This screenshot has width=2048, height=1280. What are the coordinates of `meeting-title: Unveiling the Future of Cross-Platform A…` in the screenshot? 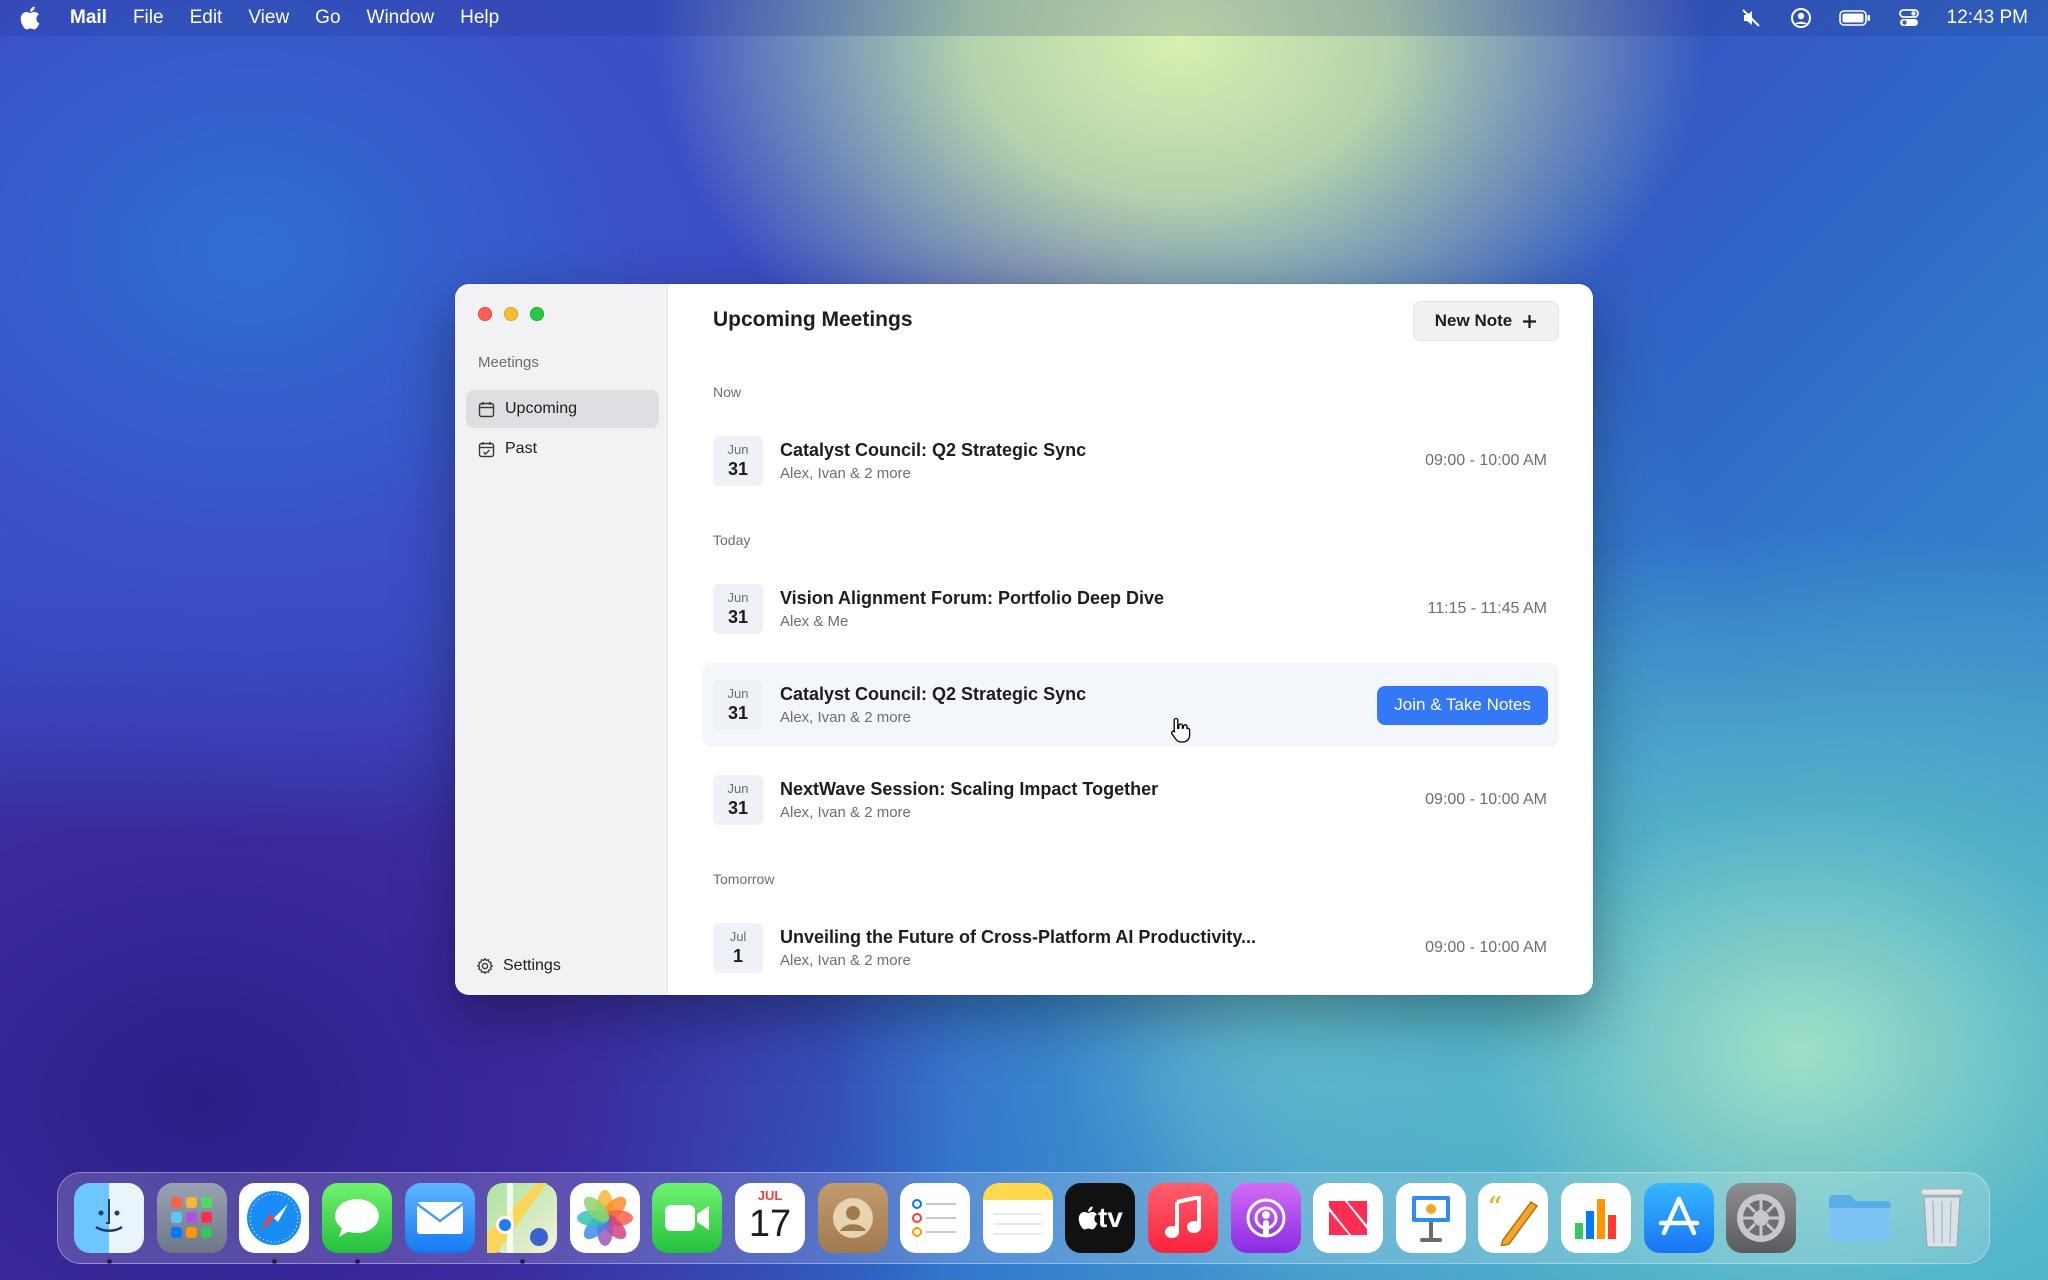 It's located at (1018, 937).